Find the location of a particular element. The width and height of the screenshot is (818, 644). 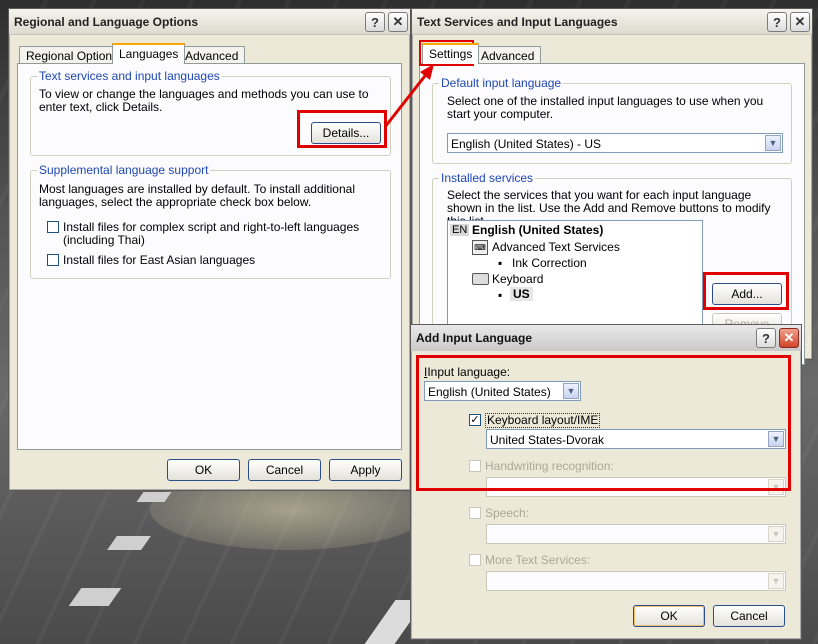

title-bar: Add Input Language ? ✕ is located at coordinates (606, 338).